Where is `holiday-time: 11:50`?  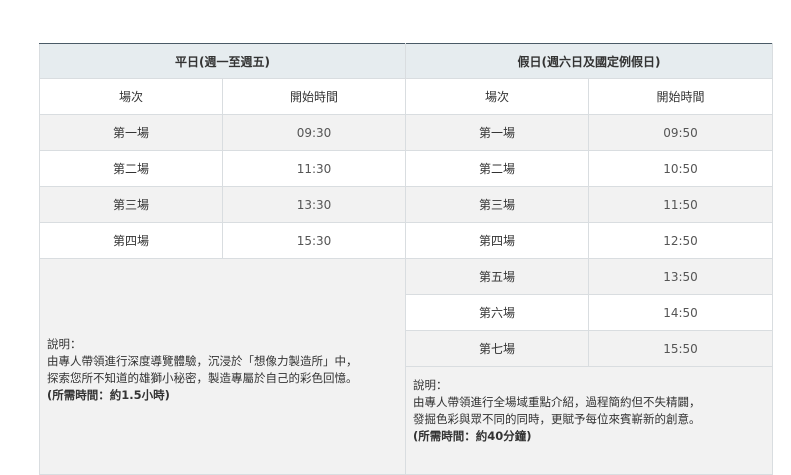 holiday-time: 11:50 is located at coordinates (681, 204).